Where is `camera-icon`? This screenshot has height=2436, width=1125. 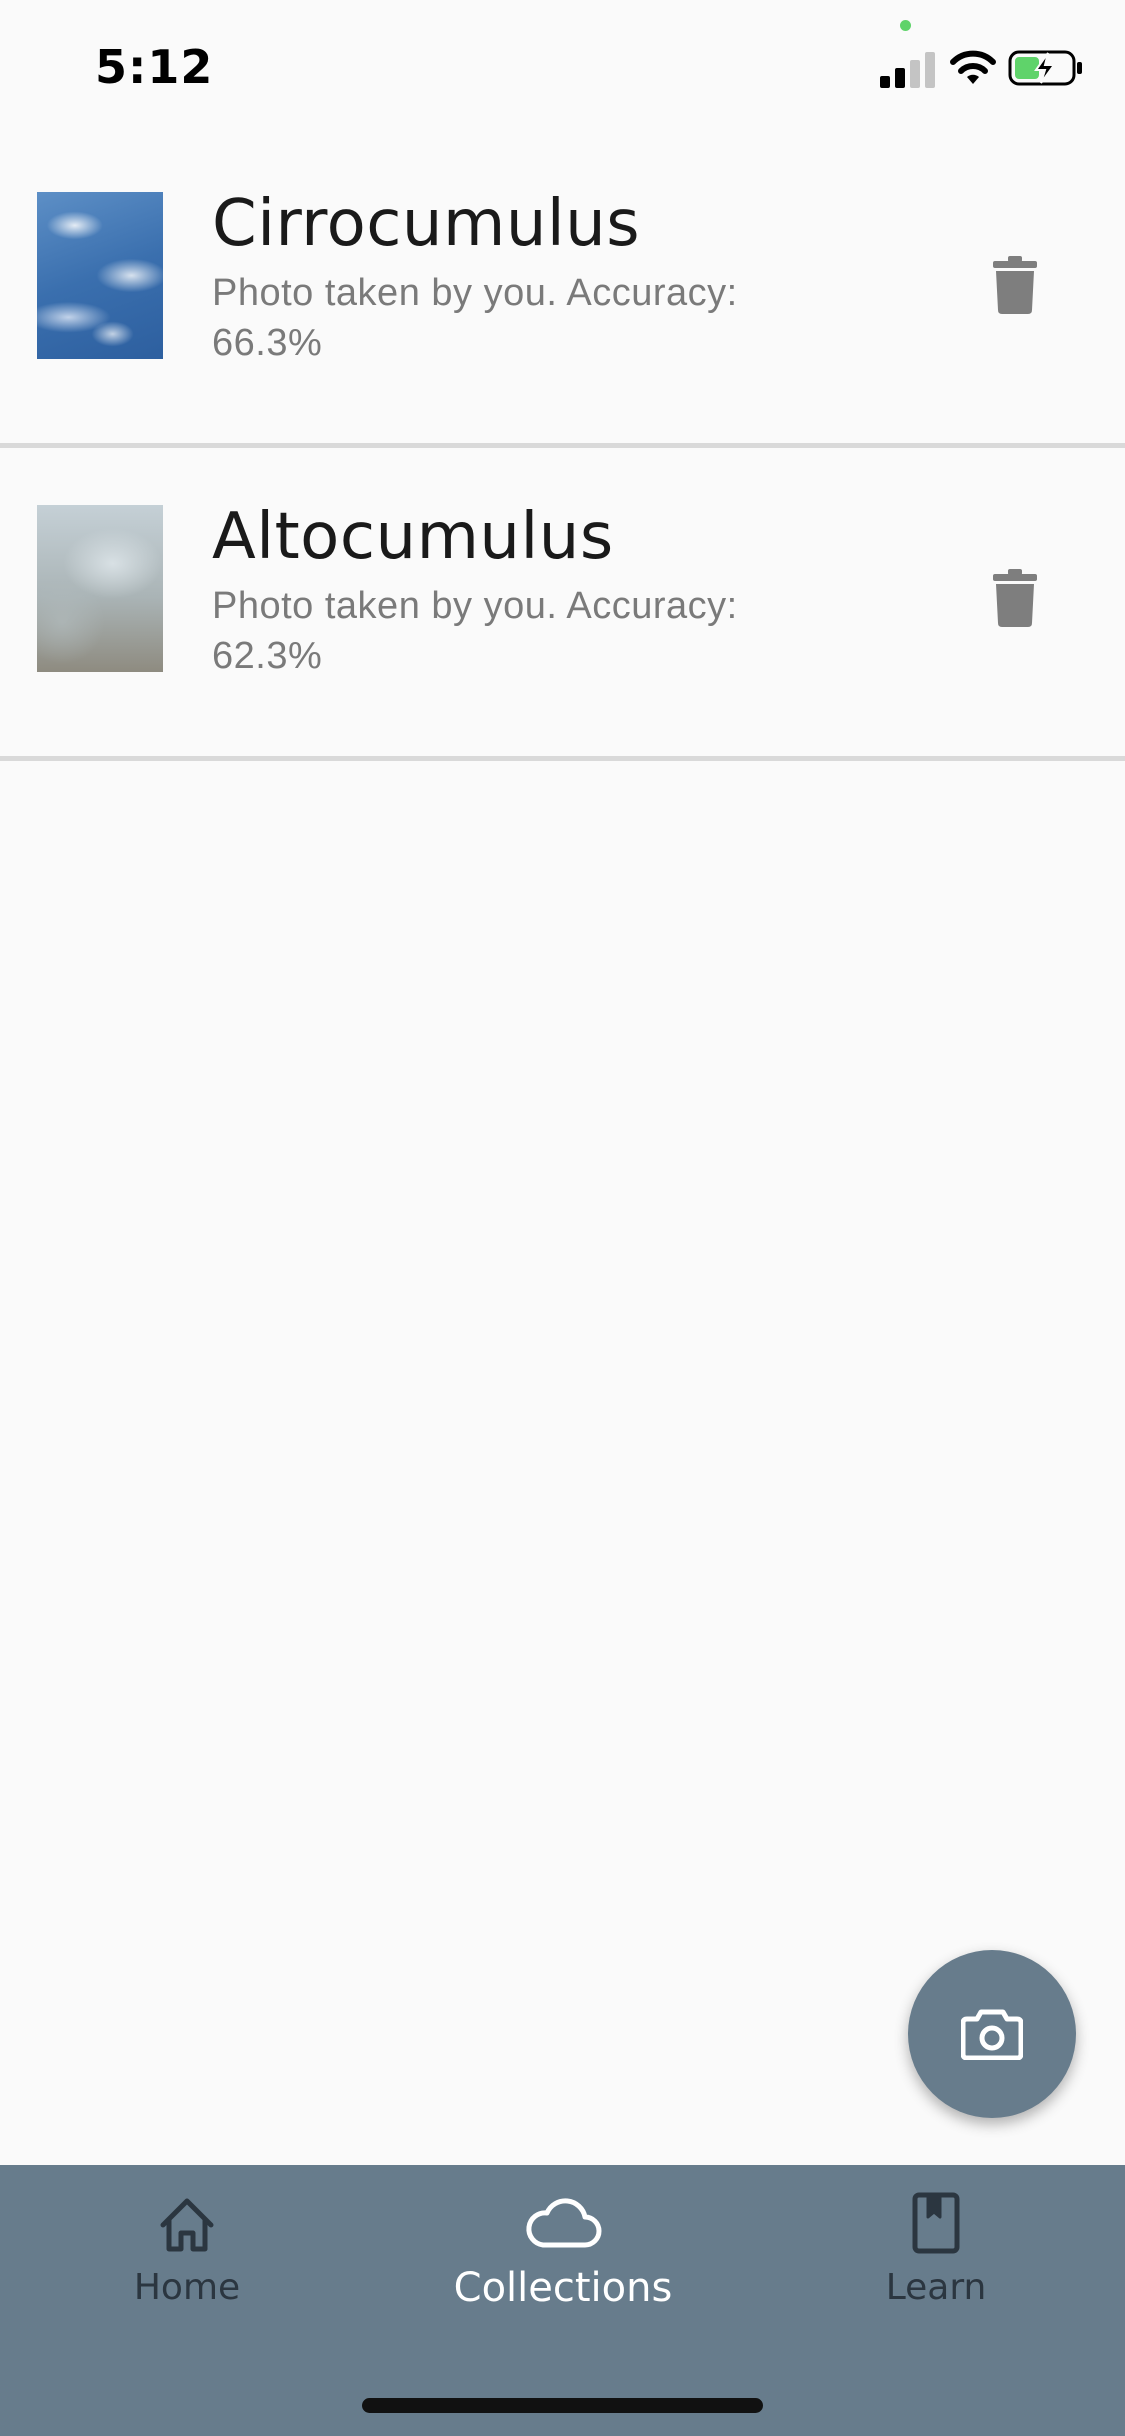 camera-icon is located at coordinates (992, 2034).